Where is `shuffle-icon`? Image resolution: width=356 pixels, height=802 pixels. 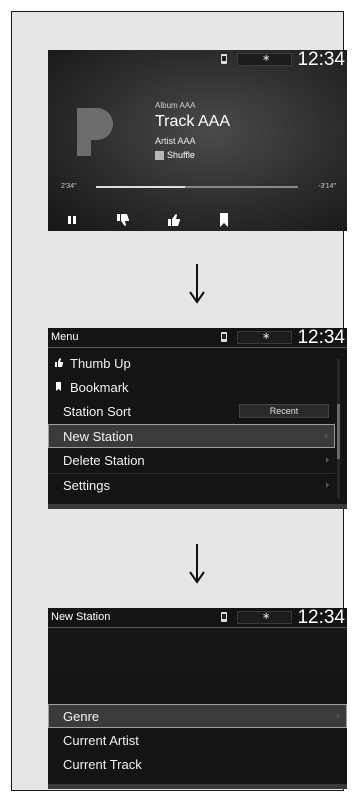
shuffle-icon is located at coordinates (159, 155).